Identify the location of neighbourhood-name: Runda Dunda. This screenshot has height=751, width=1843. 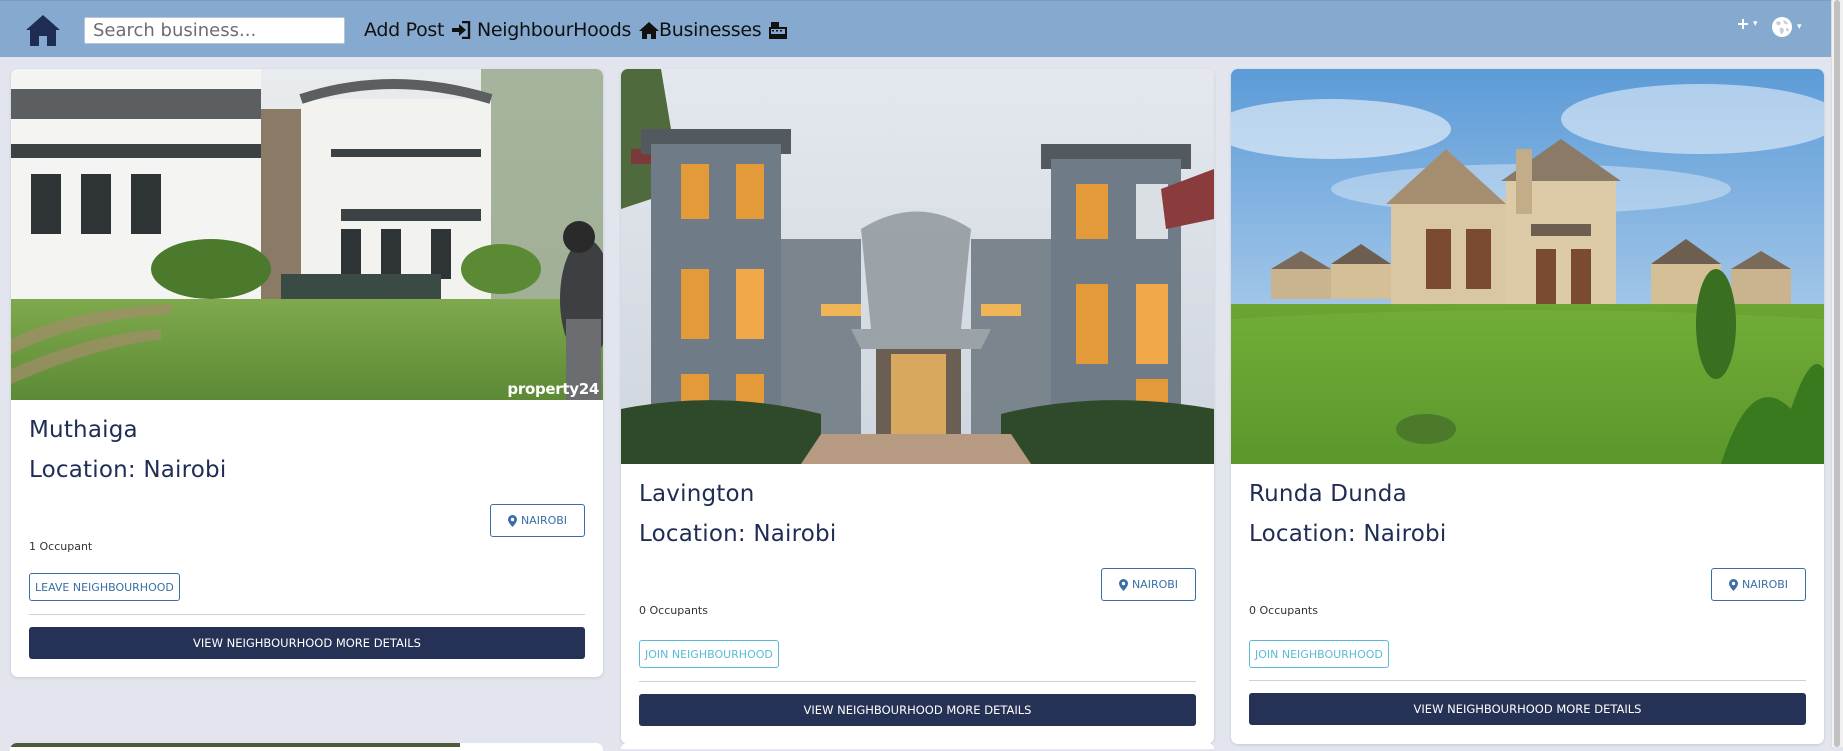
(1328, 494).